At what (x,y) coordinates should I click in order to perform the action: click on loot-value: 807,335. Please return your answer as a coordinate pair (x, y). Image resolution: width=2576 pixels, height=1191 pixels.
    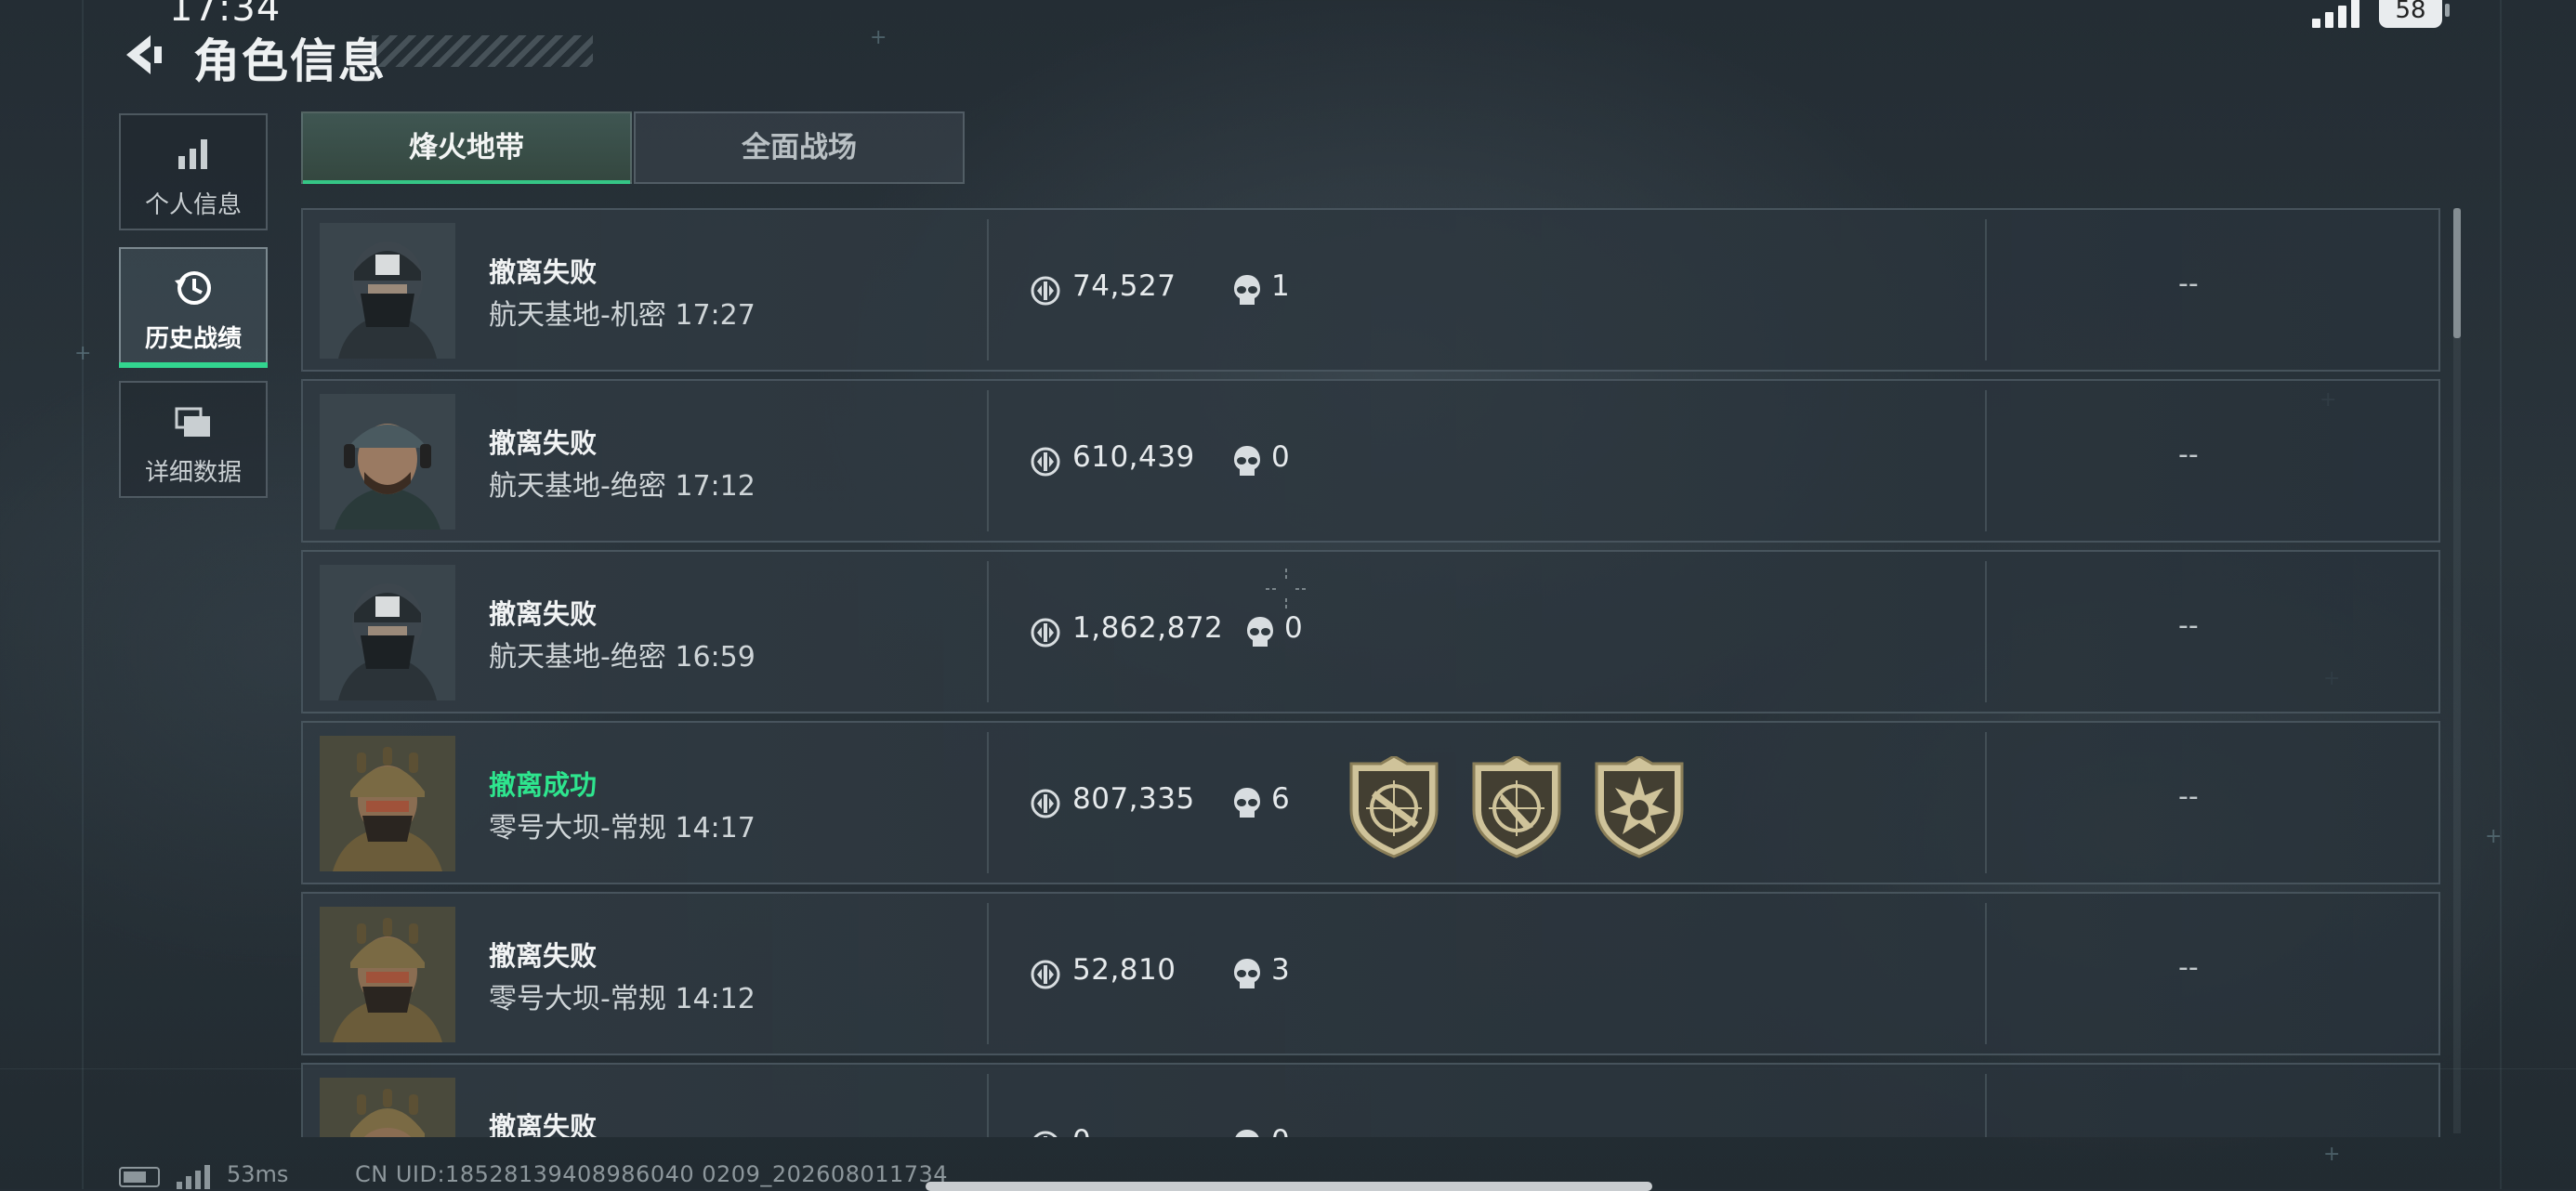
    Looking at the image, I should click on (1133, 799).